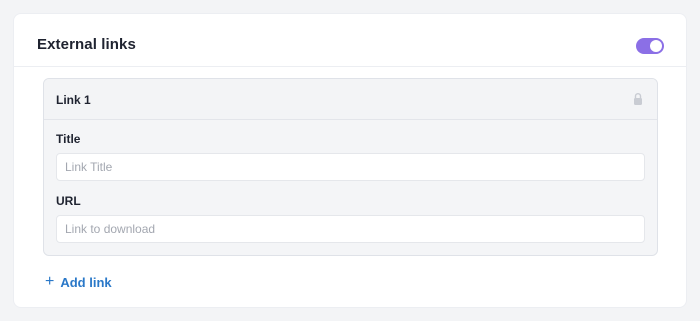 This screenshot has height=321, width=700. What do you see at coordinates (68, 201) in the screenshot?
I see `url-field-label: URL` at bounding box center [68, 201].